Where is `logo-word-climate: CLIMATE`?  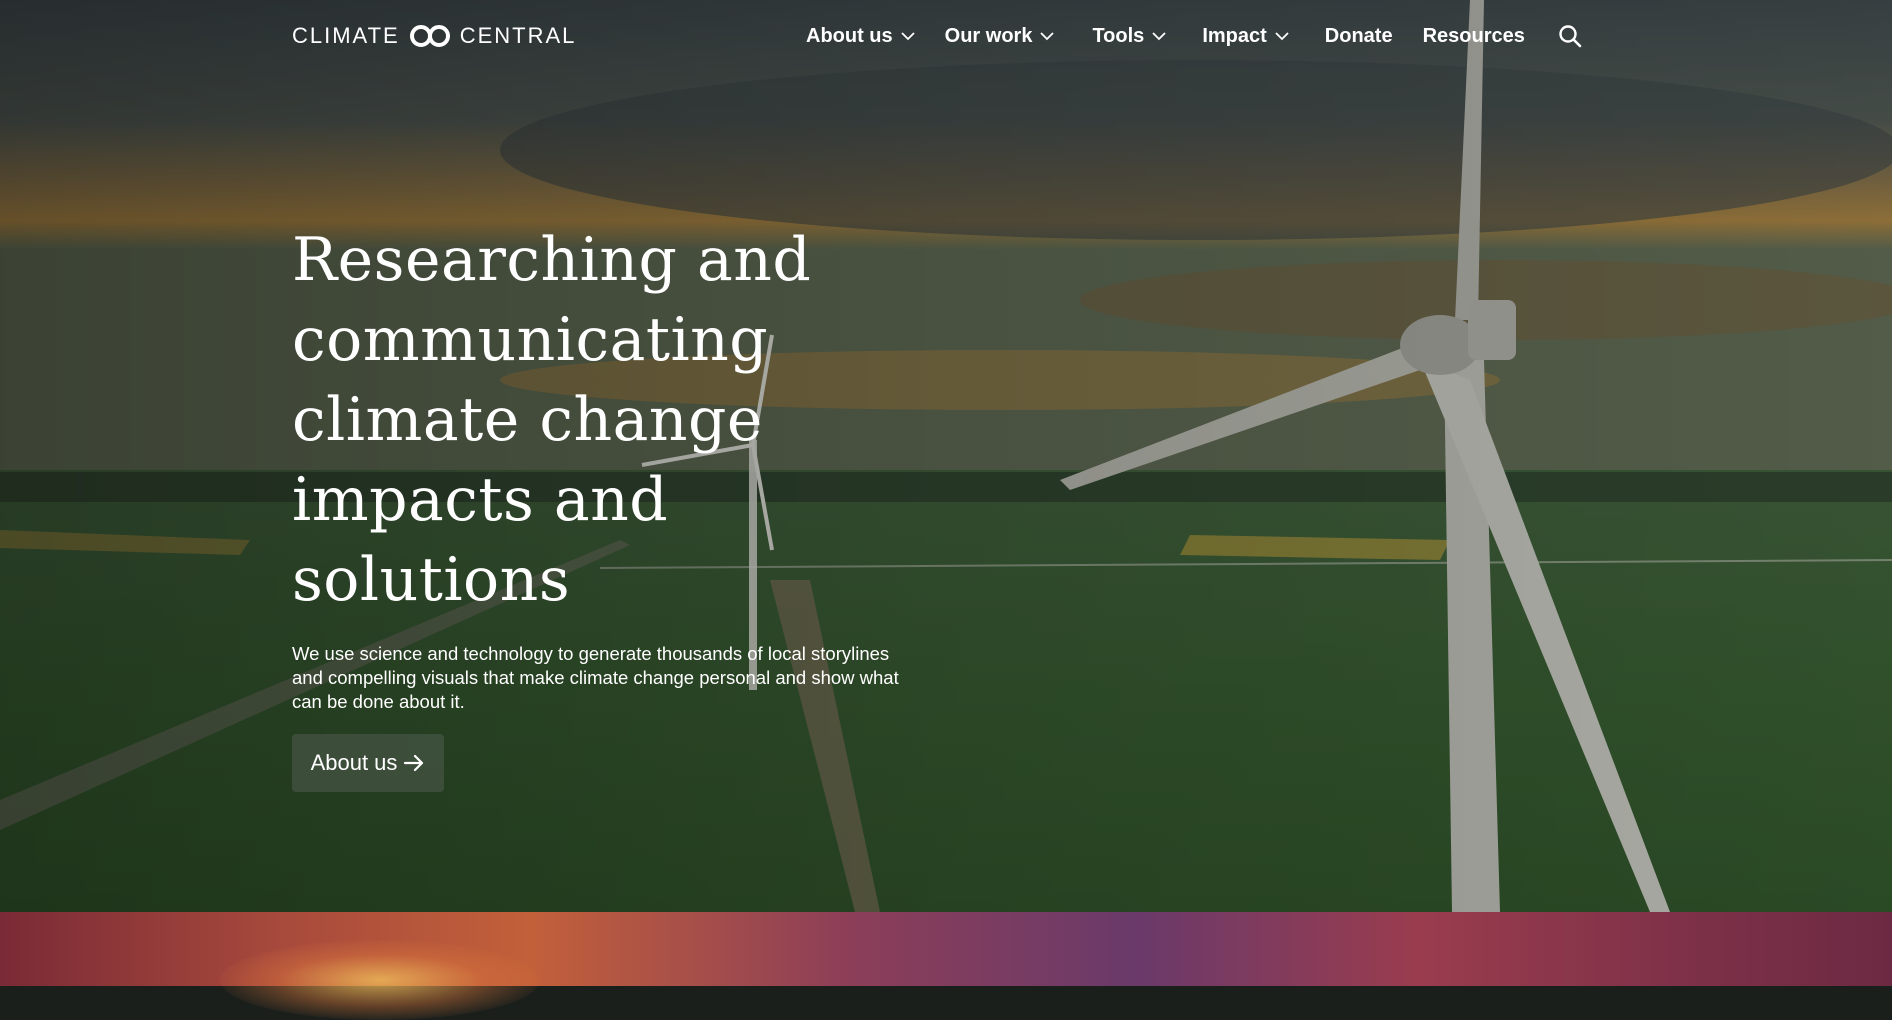 logo-word-climate: CLIMATE is located at coordinates (346, 35).